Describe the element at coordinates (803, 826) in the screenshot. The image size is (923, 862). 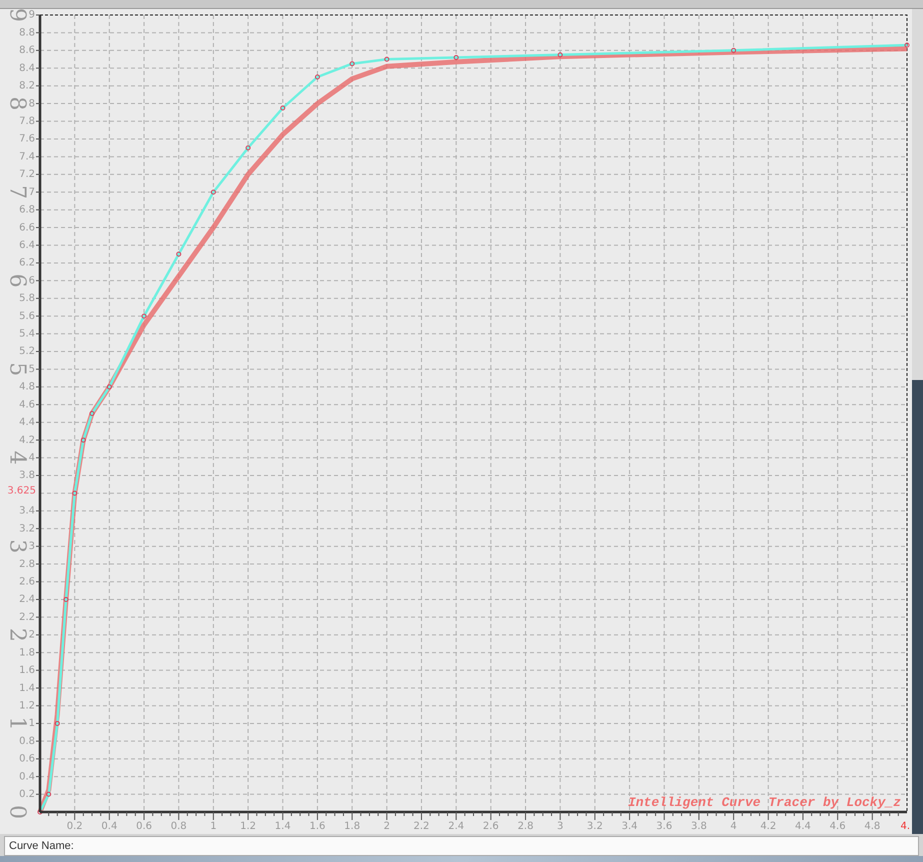
I see `x-tick-label: 4.4` at that location.